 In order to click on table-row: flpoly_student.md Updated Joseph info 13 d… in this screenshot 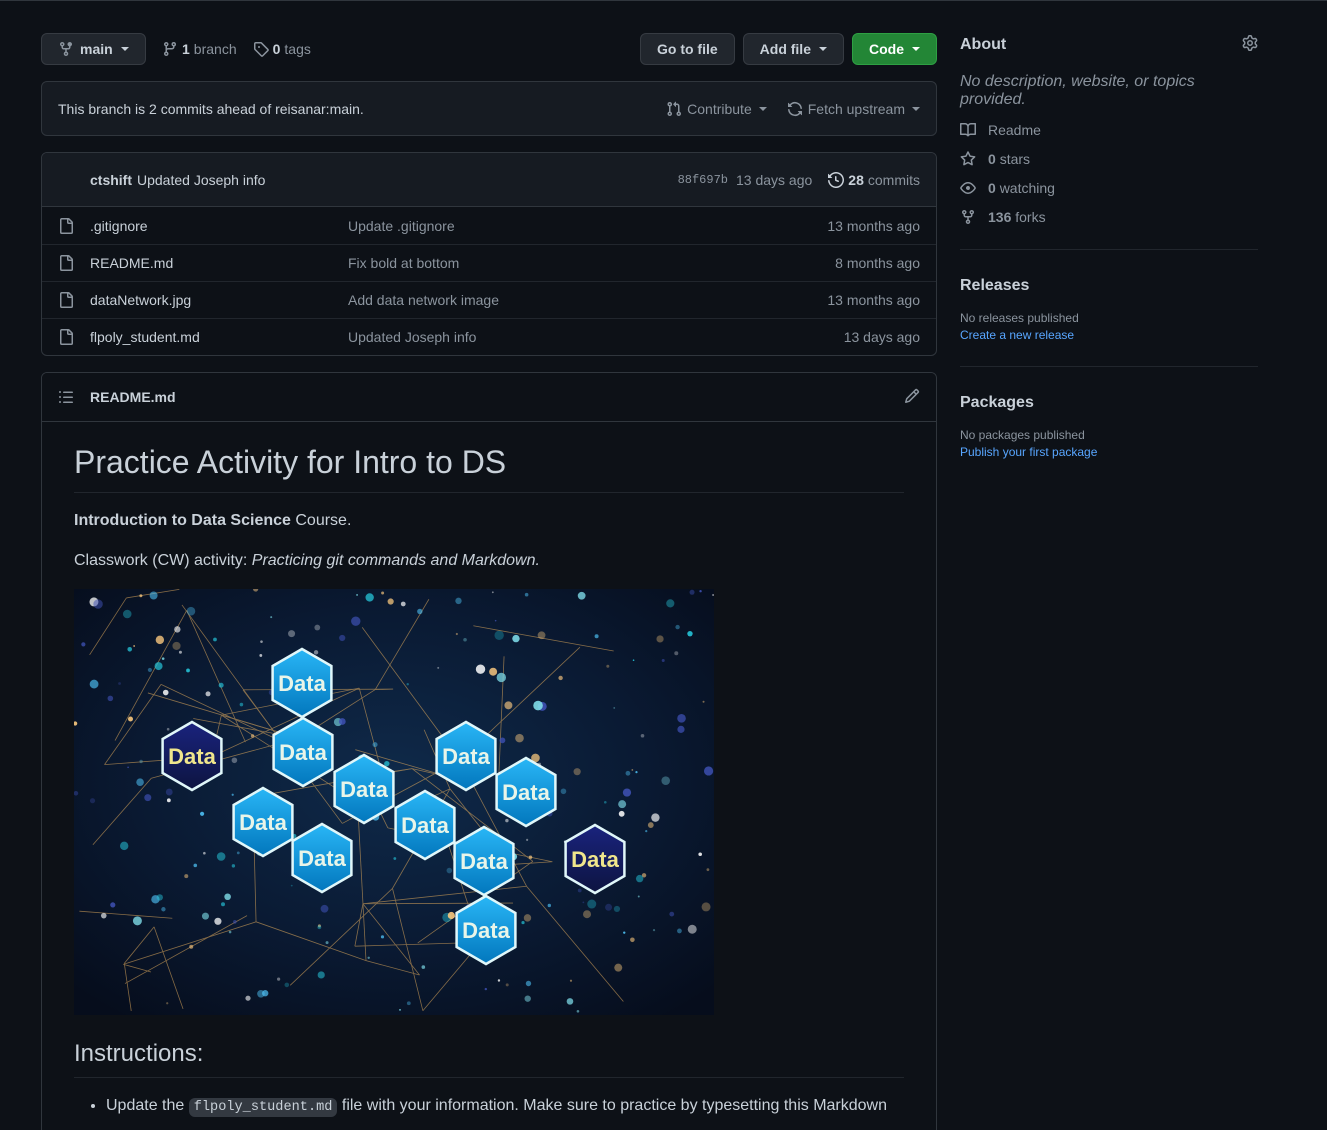, I will do `click(489, 336)`.